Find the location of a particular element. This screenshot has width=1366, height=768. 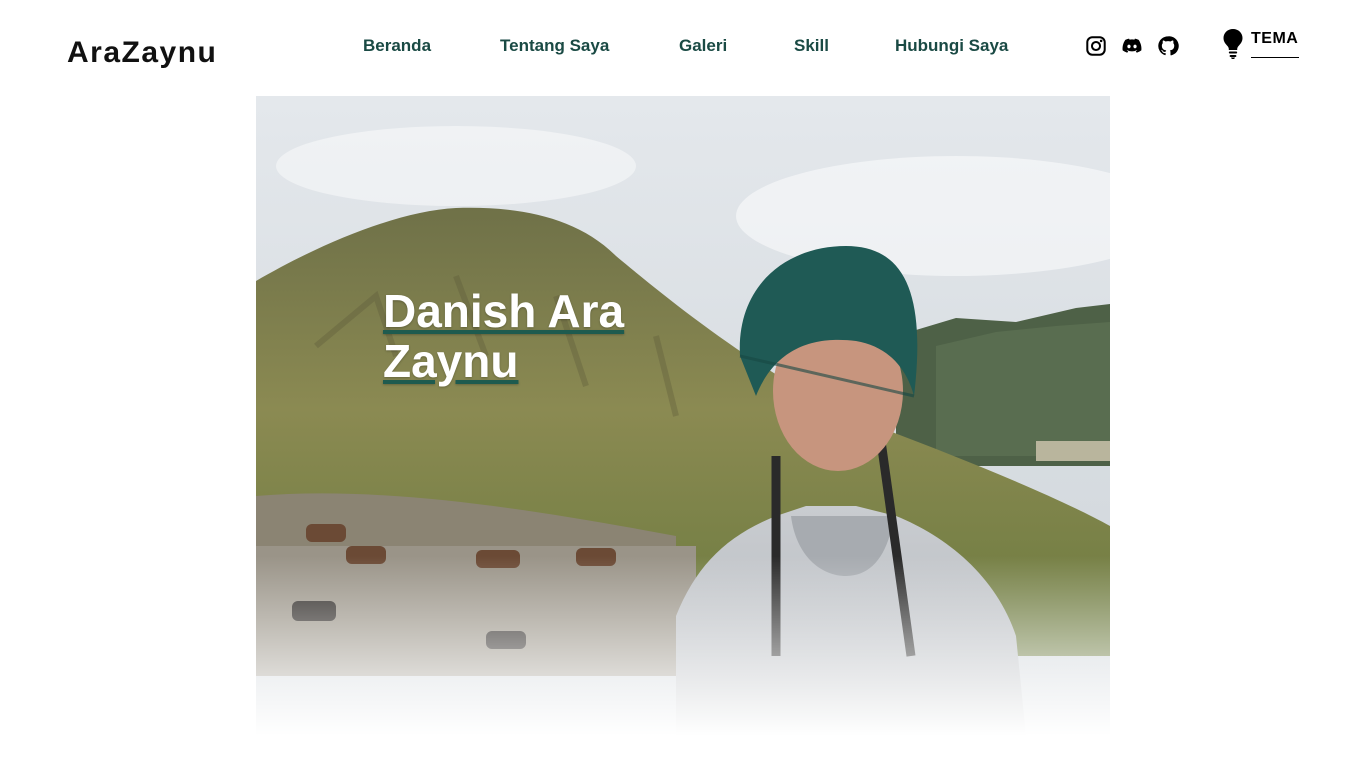

nav-item-skill: Skill is located at coordinates (811, 46).